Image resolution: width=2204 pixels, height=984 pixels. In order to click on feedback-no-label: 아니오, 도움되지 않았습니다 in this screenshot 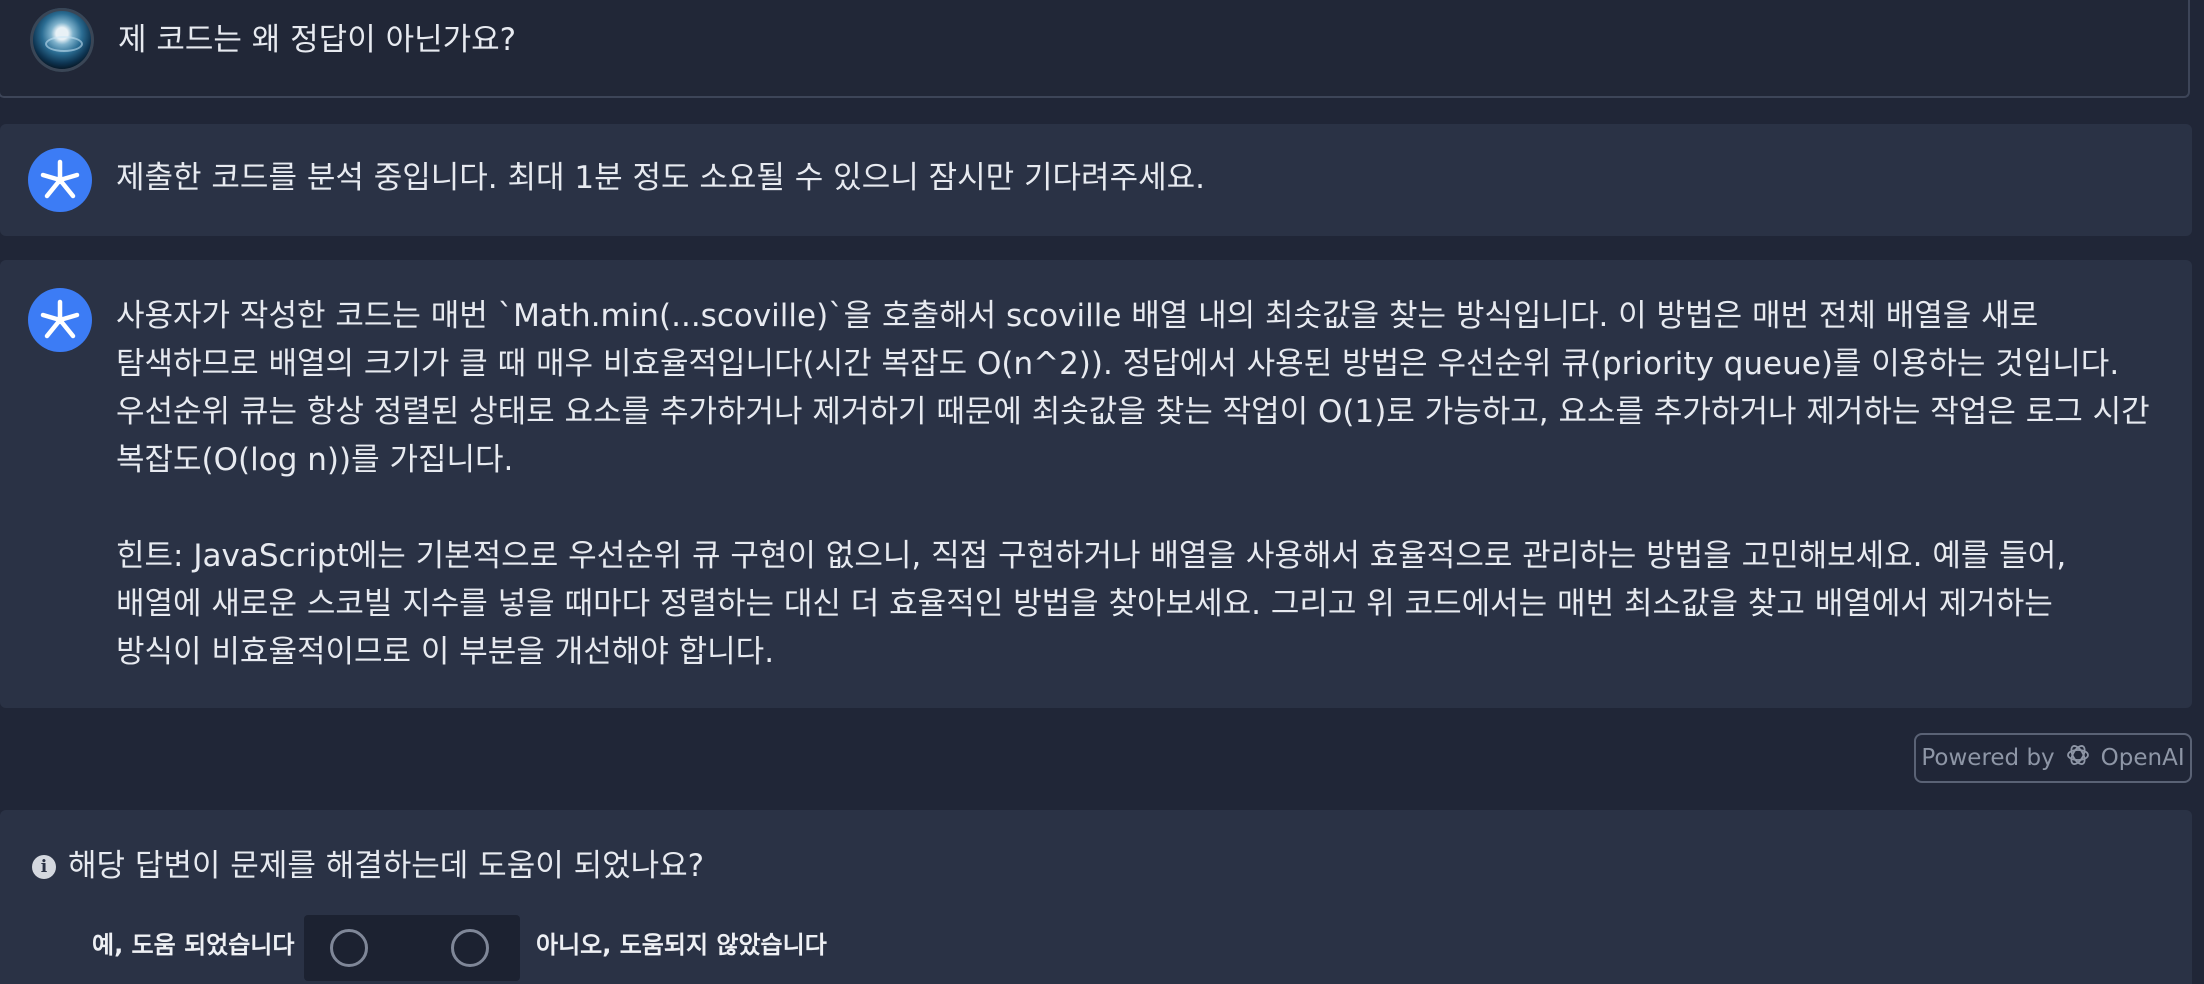, I will do `click(681, 945)`.